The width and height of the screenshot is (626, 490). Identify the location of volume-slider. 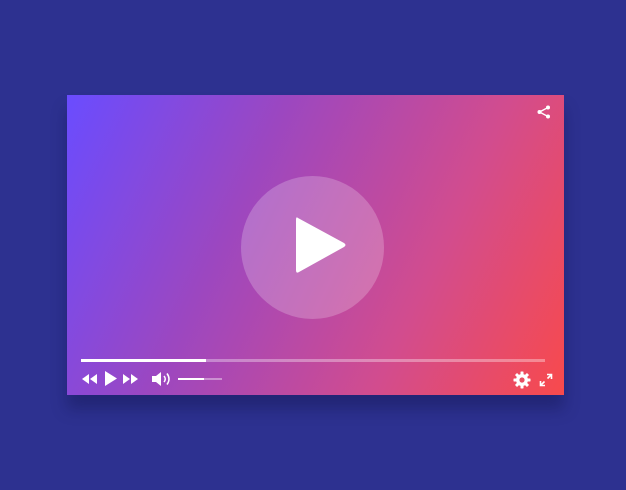
(200, 379).